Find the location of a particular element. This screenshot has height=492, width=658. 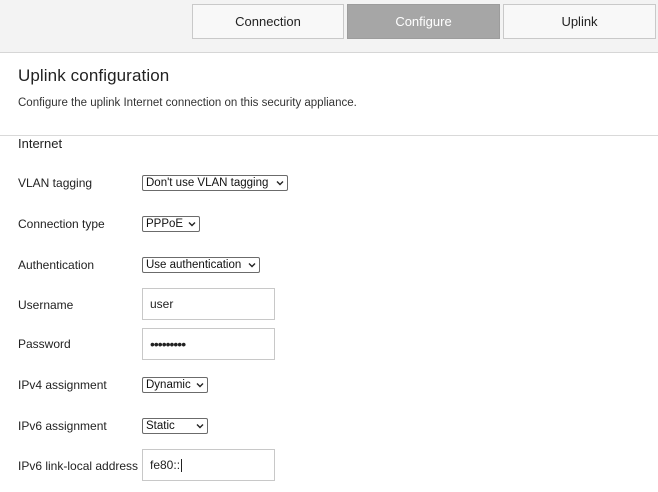

vlan-tagging-label: VLAN tagging is located at coordinates (55, 183).